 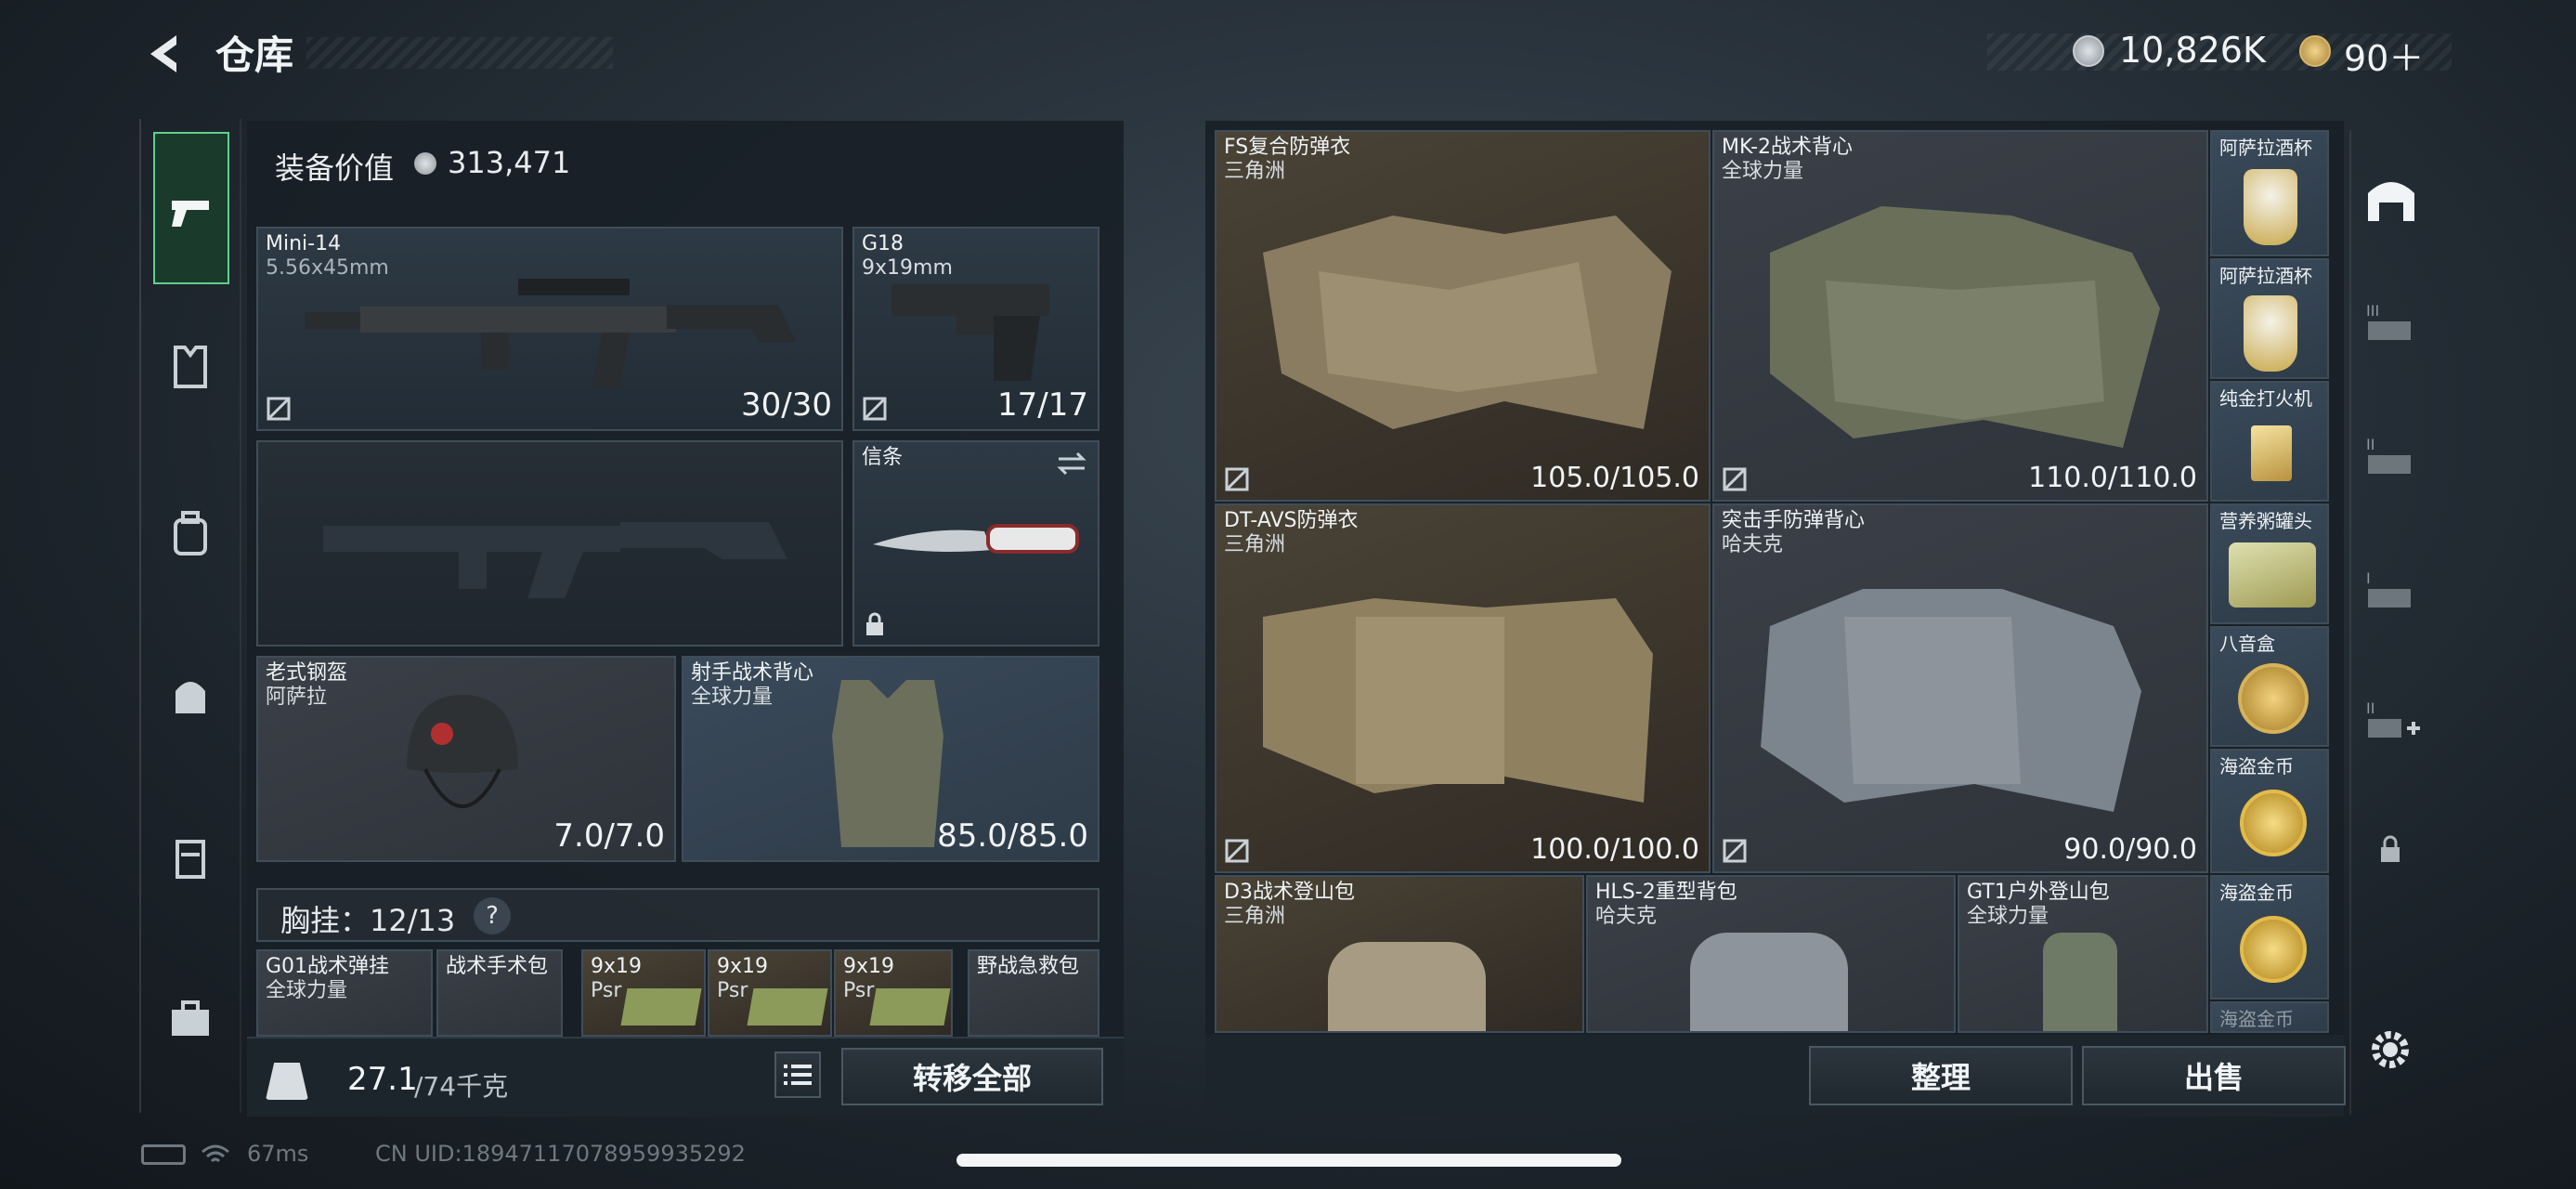 I want to click on add-storage-icon: II, so click(x=2391, y=723).